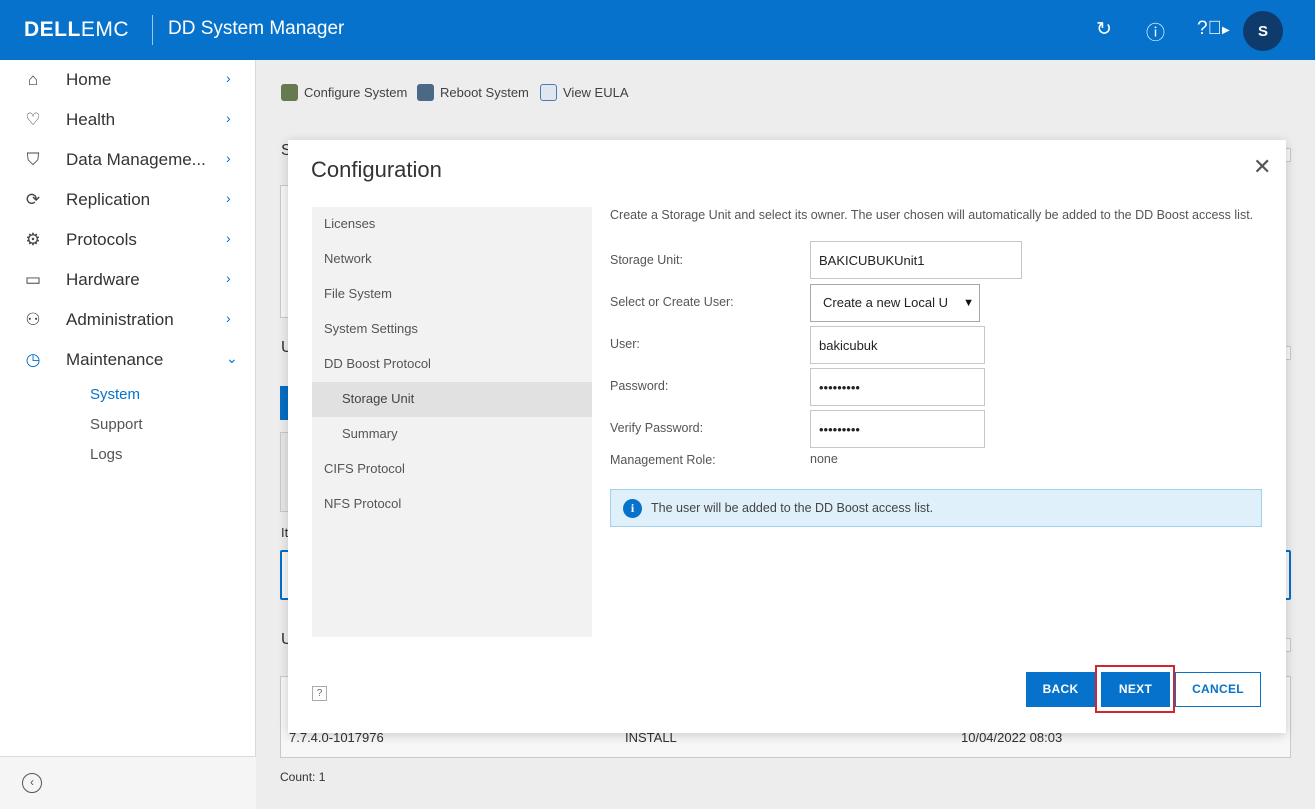 Image resolution: width=1315 pixels, height=809 pixels. I want to click on sidebar-item-maintenance: ◷ Maintenance ⌄, so click(128, 360).